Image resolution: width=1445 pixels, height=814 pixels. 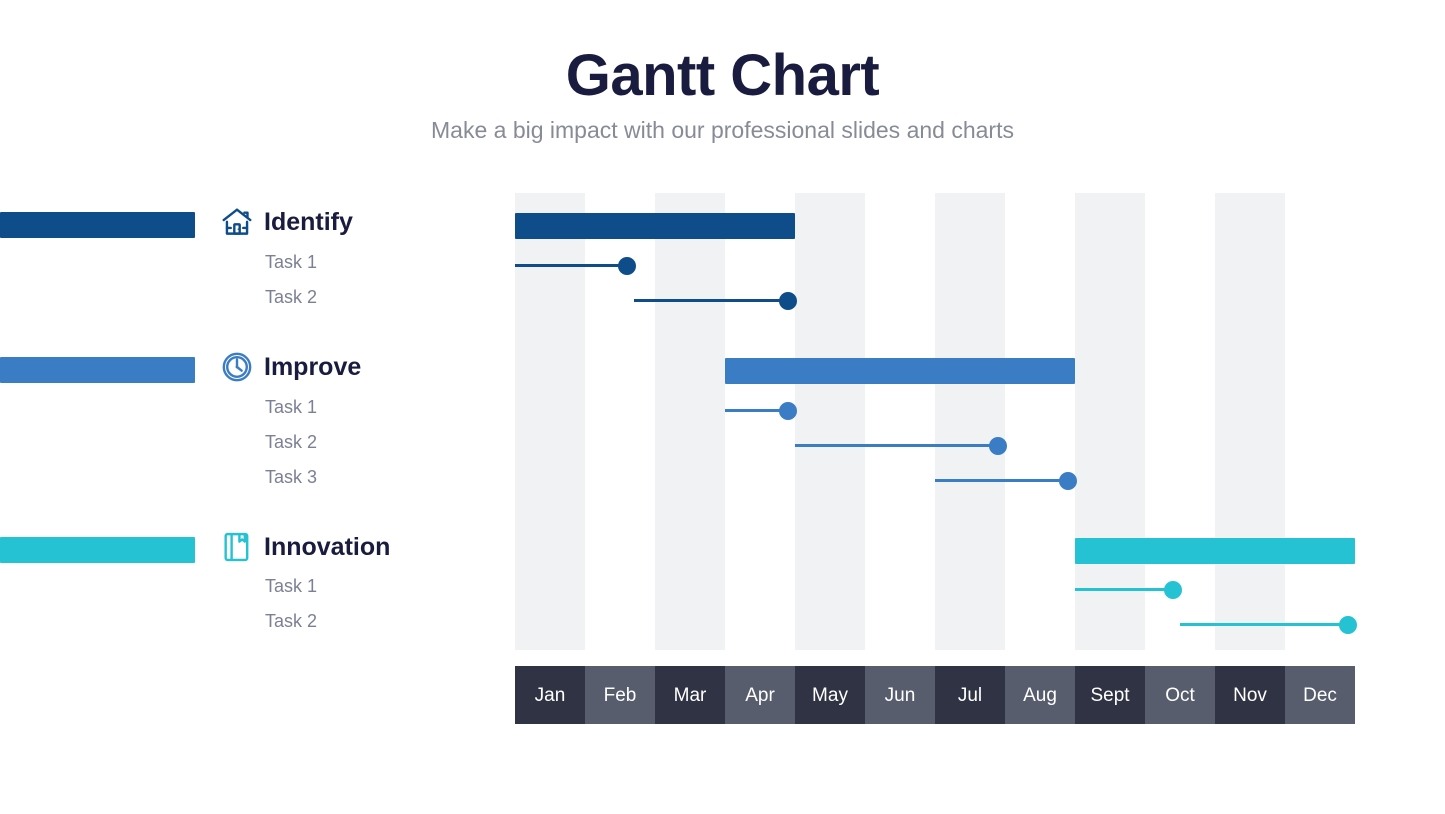 I want to click on month-cell-may: May, so click(x=830, y=695).